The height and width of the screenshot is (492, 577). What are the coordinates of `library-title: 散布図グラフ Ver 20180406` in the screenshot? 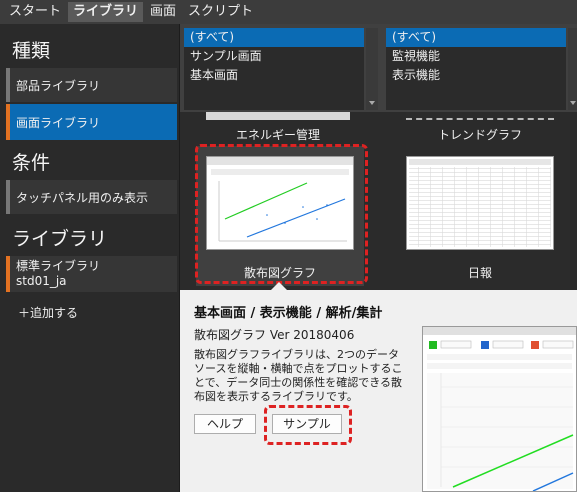 It's located at (274, 334).